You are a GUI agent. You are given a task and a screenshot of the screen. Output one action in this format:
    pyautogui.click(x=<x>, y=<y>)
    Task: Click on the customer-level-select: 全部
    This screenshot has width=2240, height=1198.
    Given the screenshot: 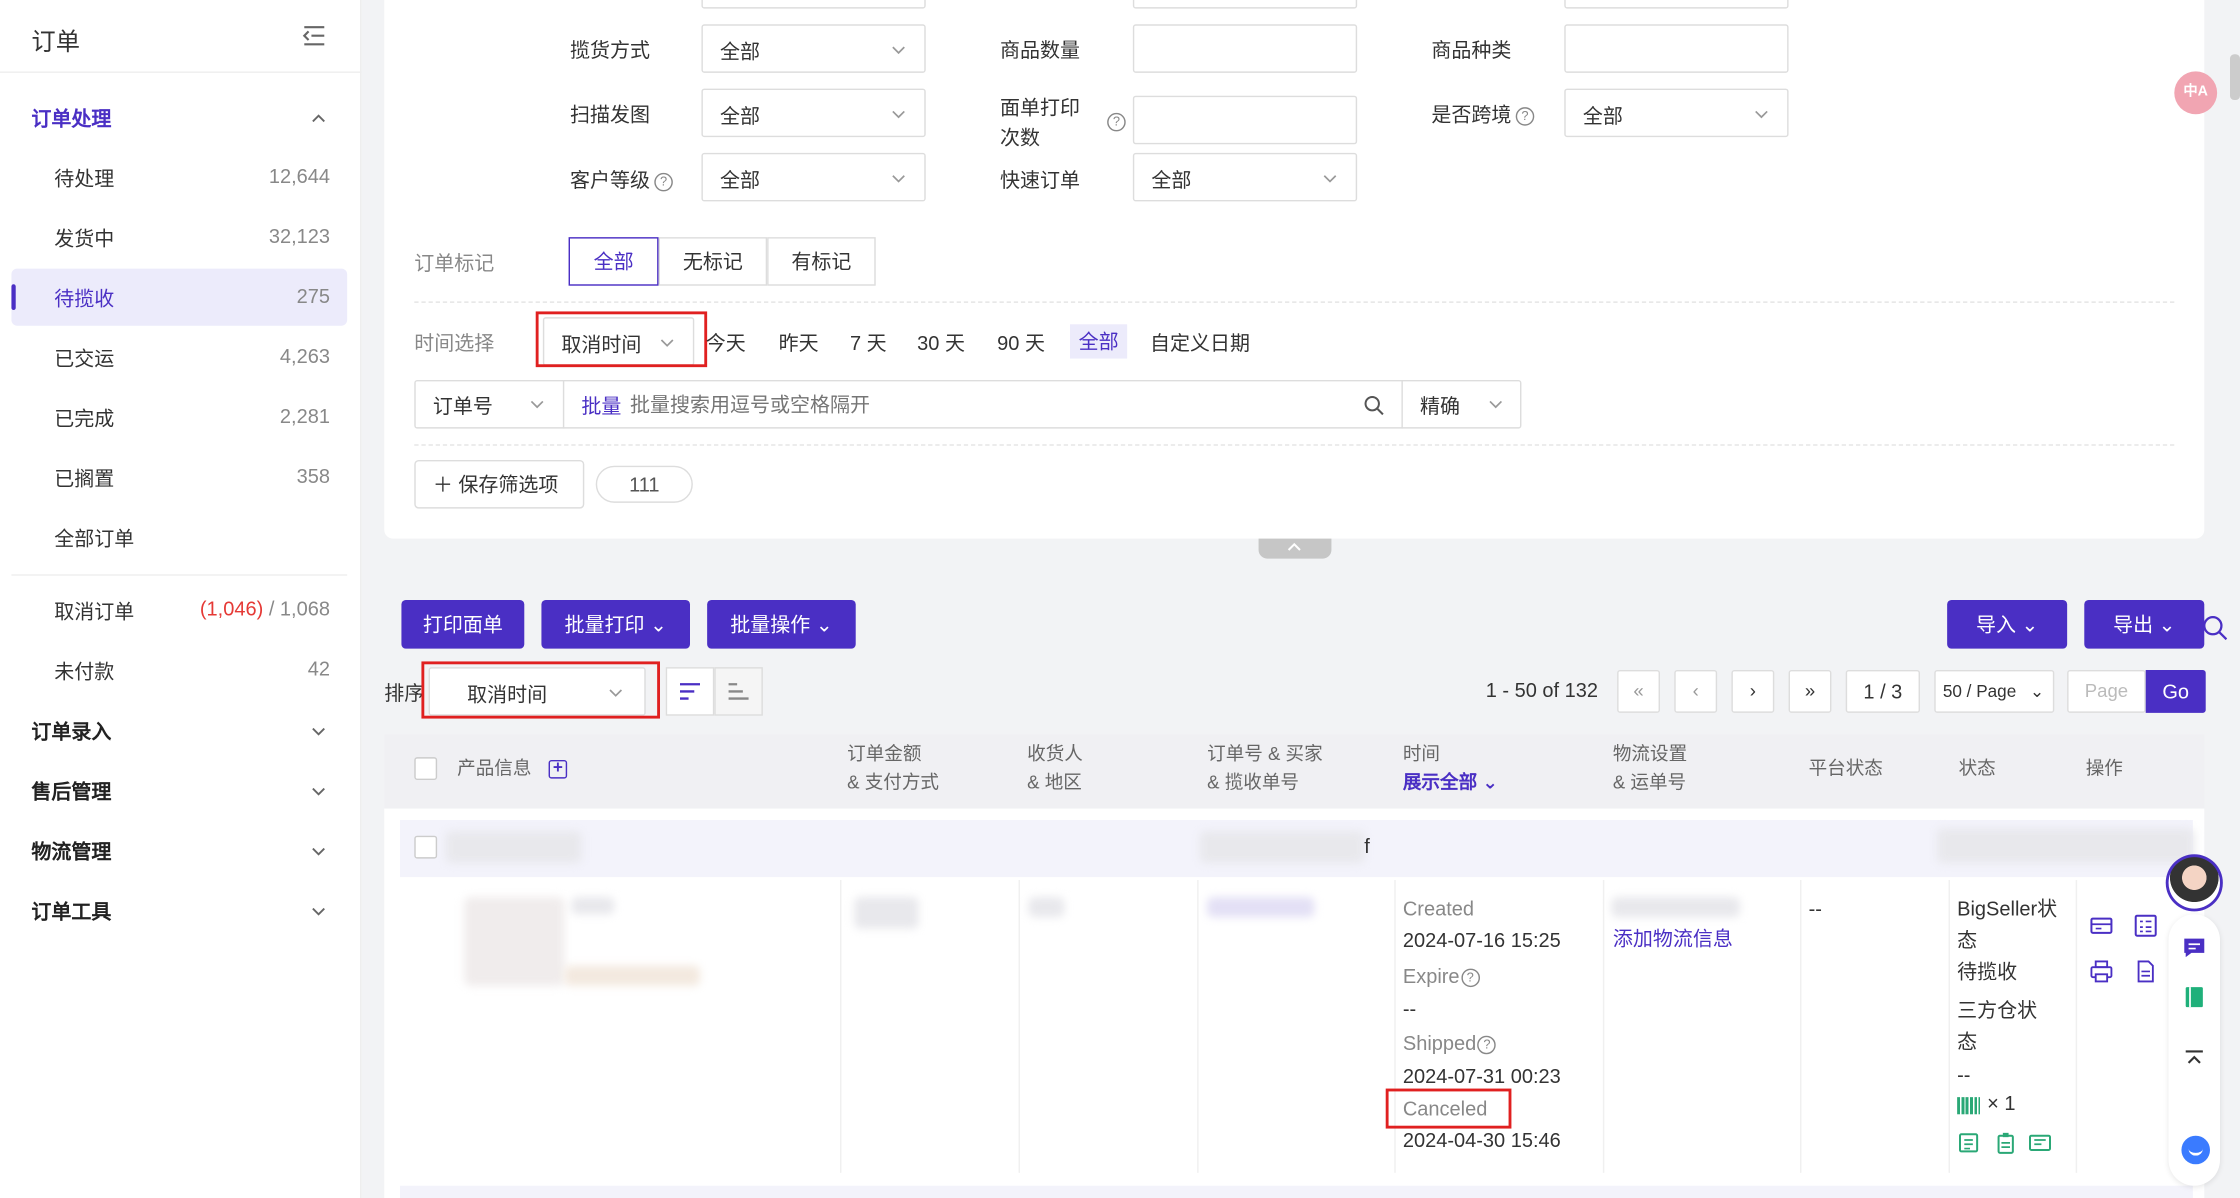 What is the action you would take?
    pyautogui.click(x=813, y=177)
    